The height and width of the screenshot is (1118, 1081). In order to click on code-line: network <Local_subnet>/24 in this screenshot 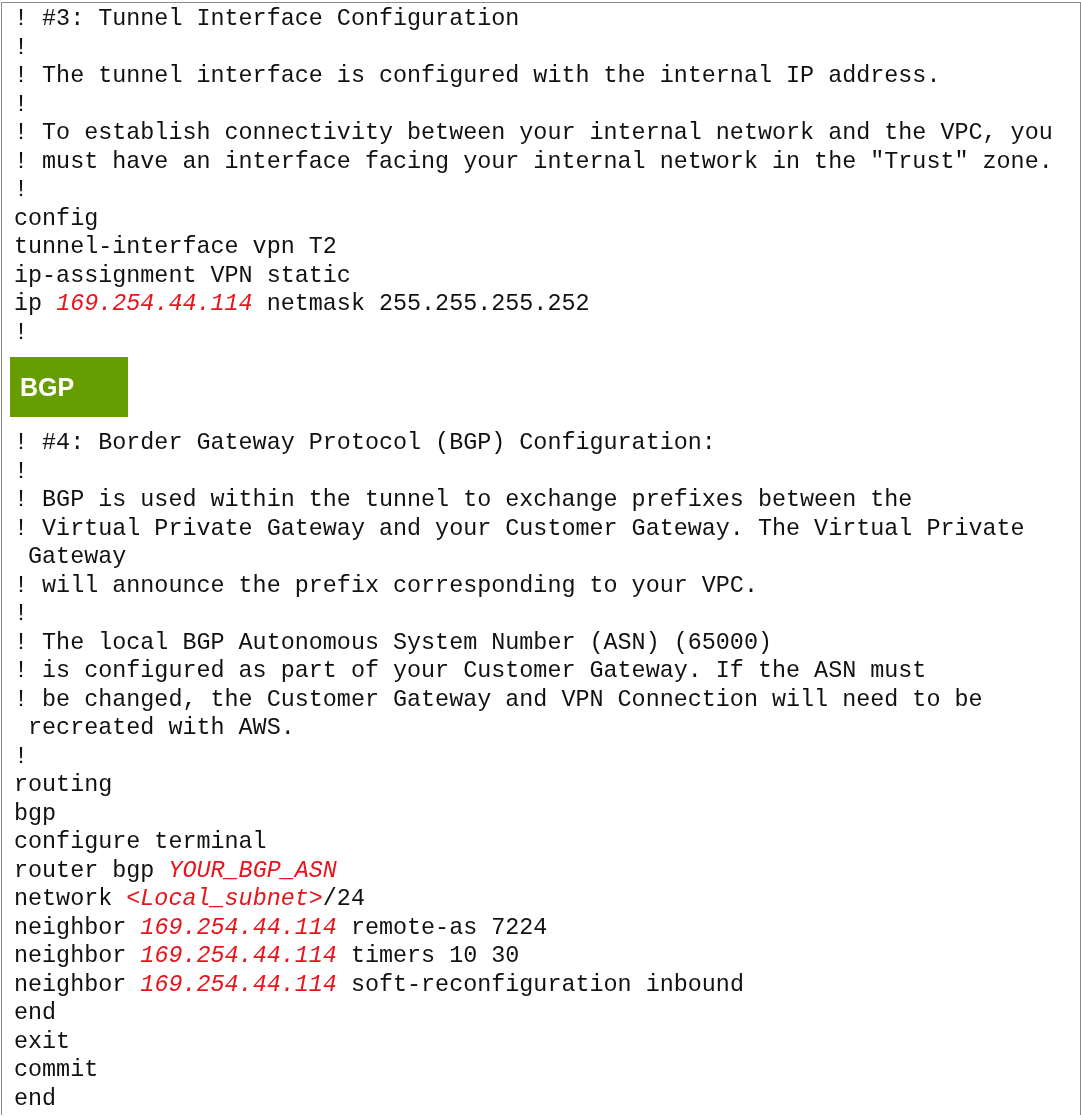, I will do `click(189, 899)`.